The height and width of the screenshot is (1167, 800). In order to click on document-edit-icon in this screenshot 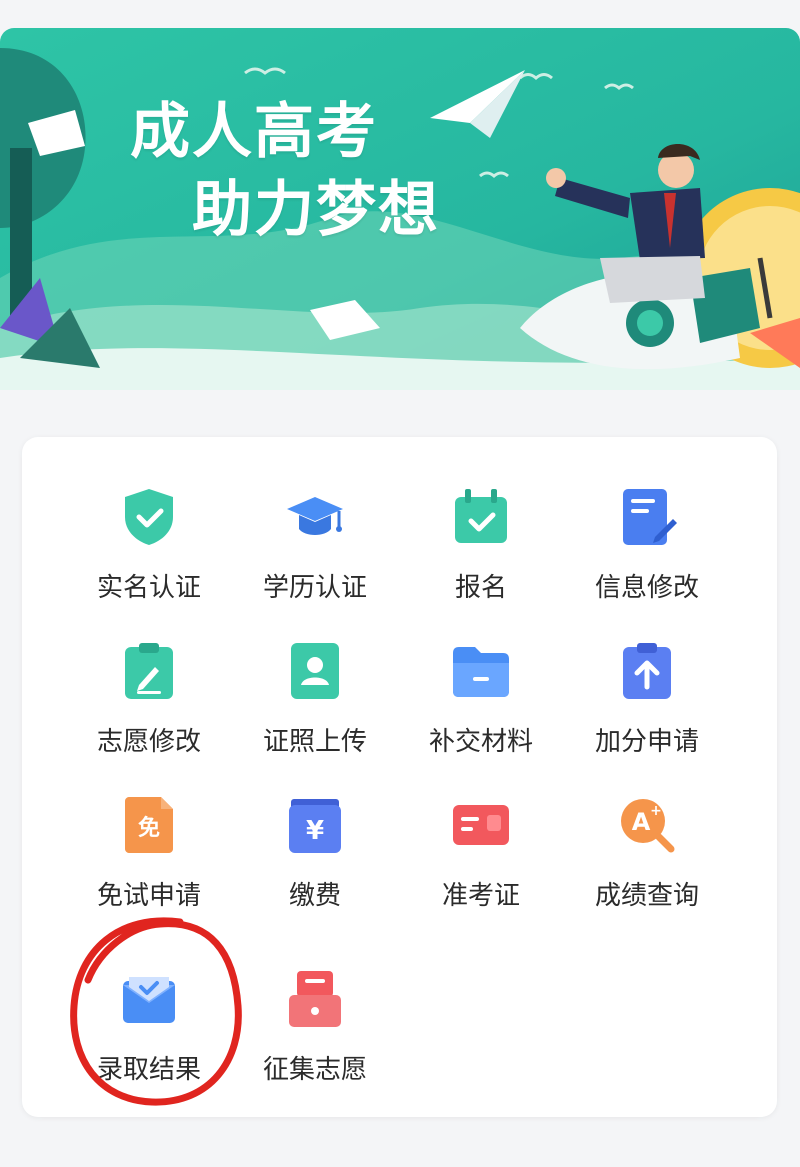, I will do `click(650, 517)`.